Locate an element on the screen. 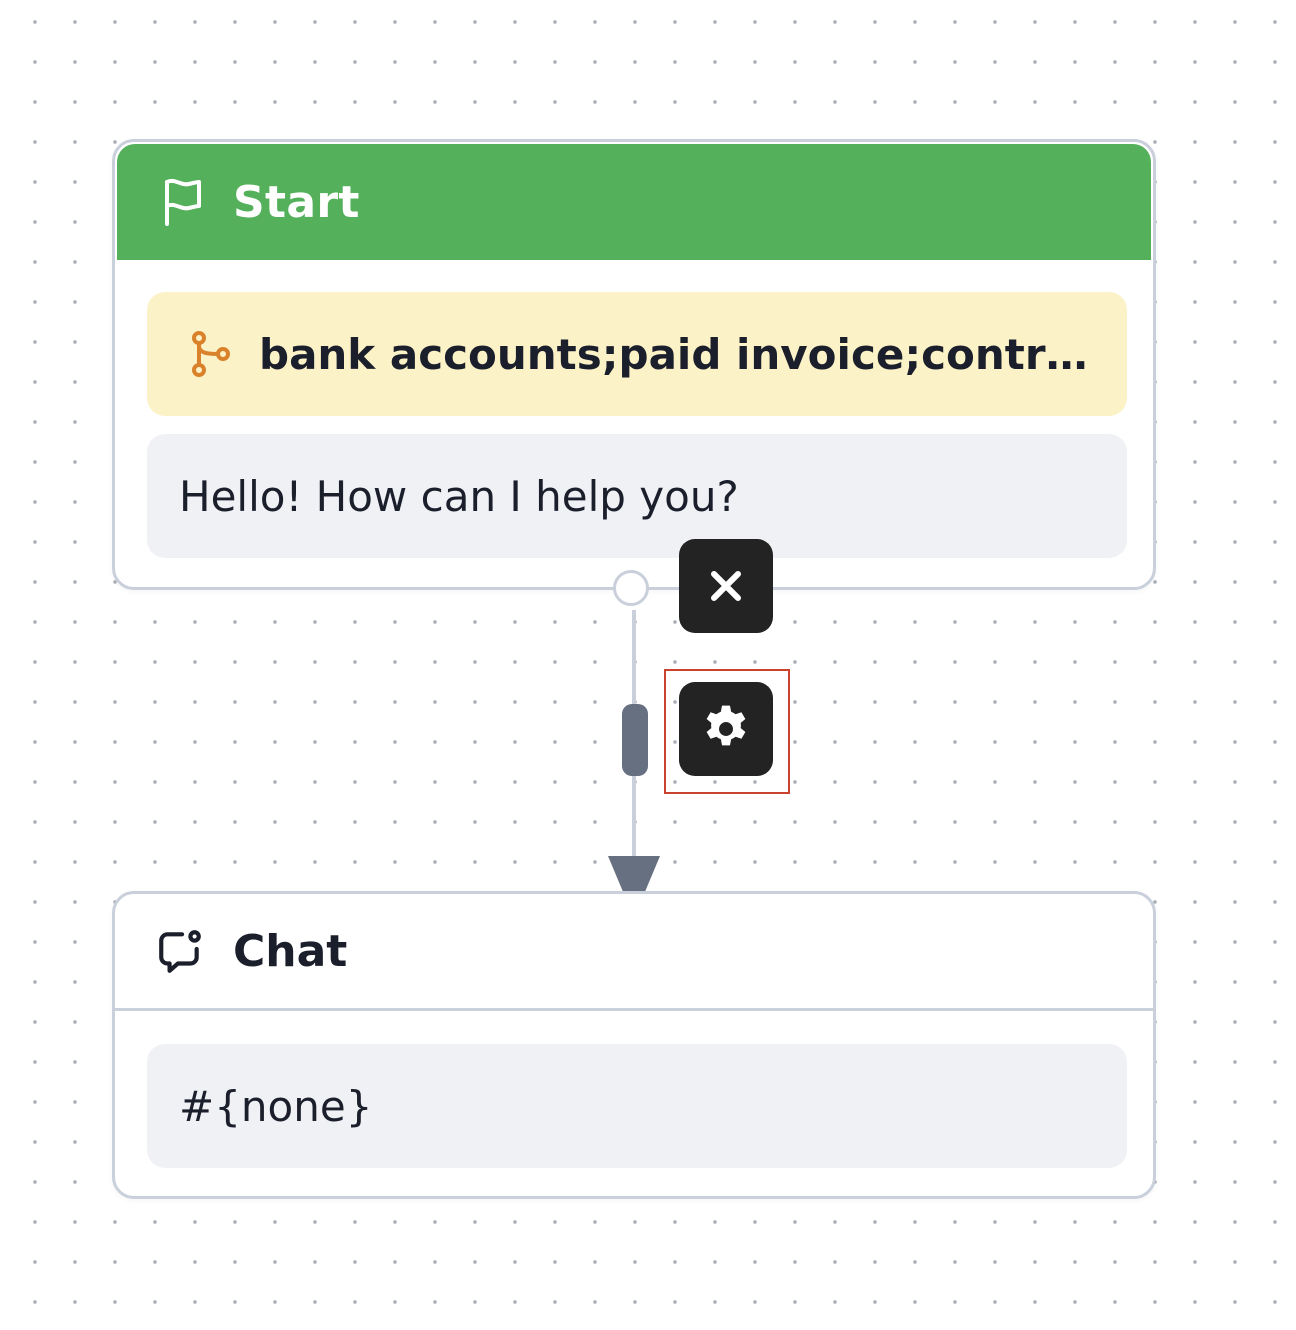  edge-settings-button is located at coordinates (726, 729).